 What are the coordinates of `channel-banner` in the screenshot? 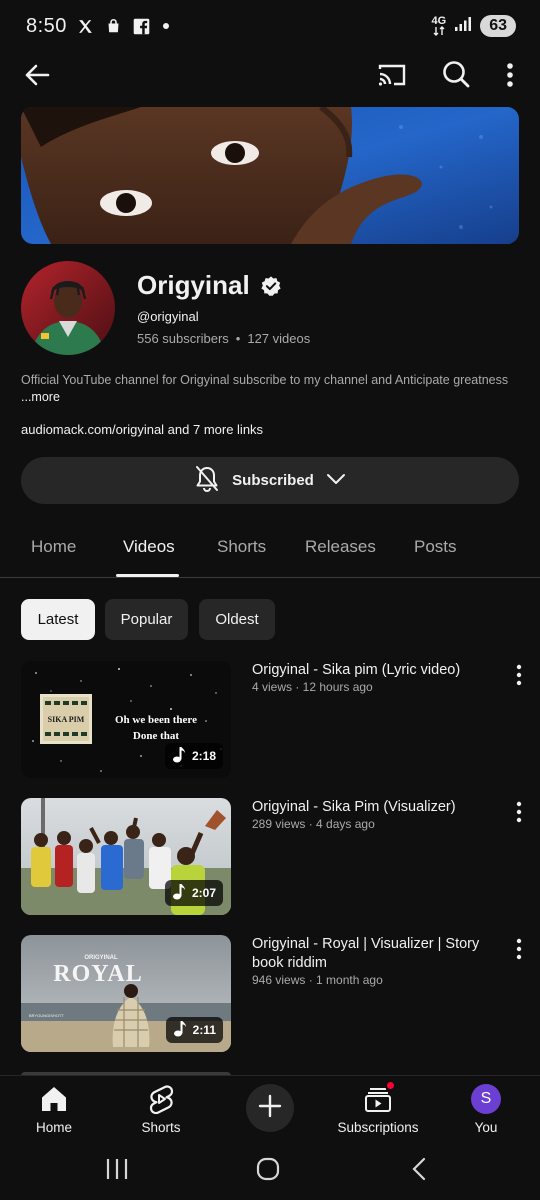 It's located at (270, 175).